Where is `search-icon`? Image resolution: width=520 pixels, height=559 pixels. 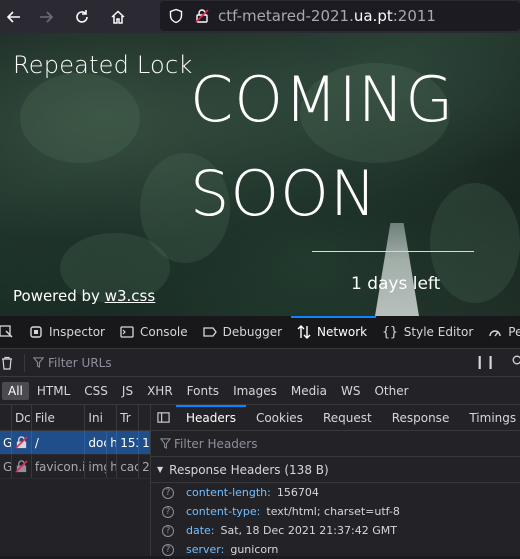 search-icon is located at coordinates (516, 362).